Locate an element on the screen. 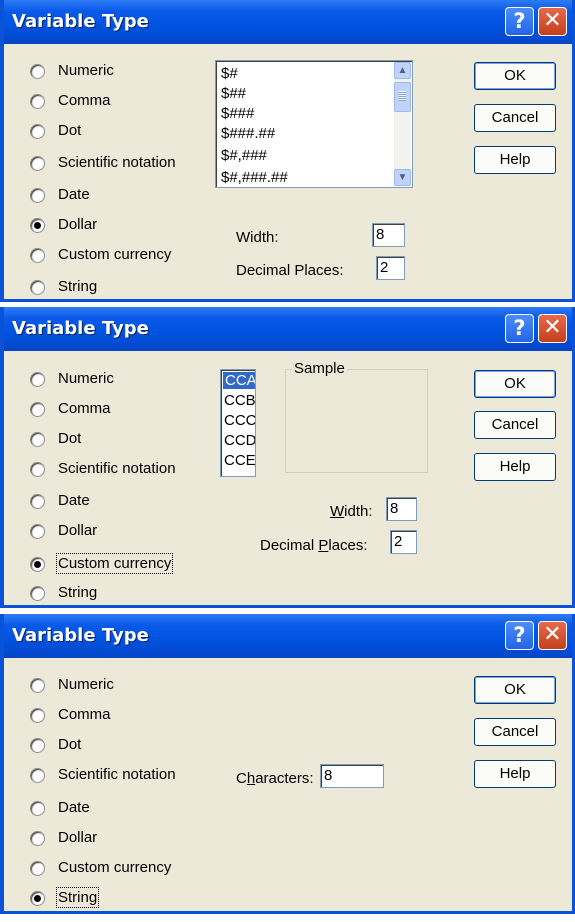 The image size is (575, 922). characters-label: Characters: is located at coordinates (275, 778).